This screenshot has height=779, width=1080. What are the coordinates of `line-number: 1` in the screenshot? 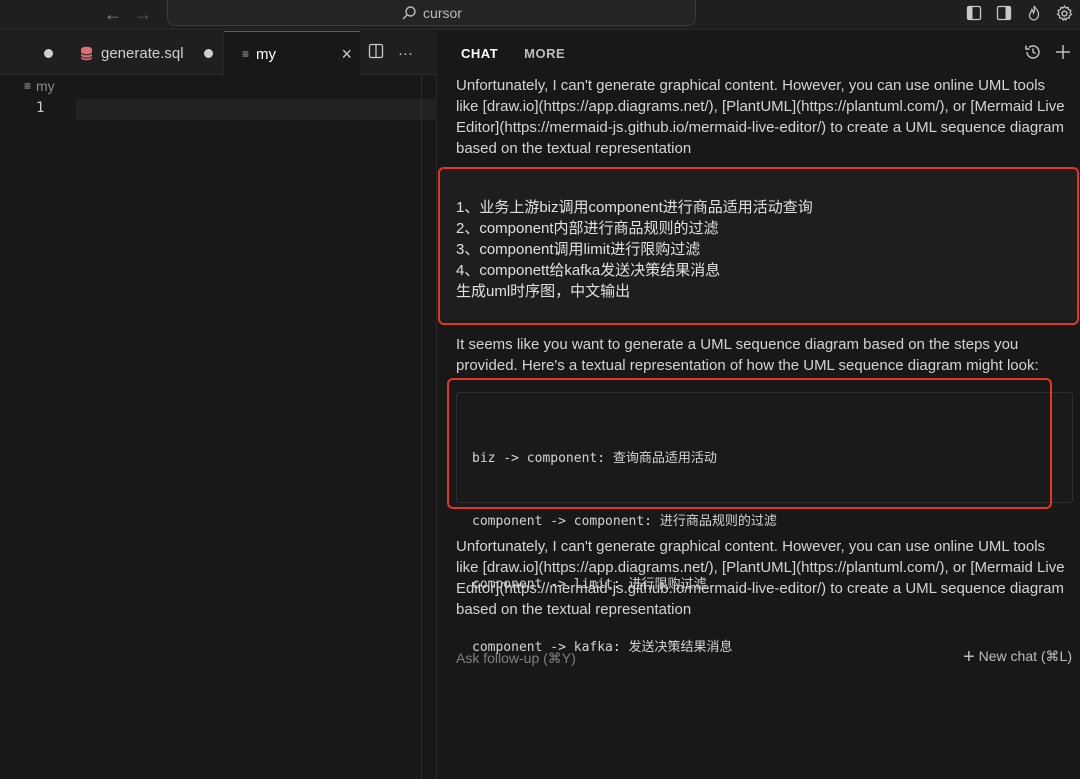 It's located at (40, 108).